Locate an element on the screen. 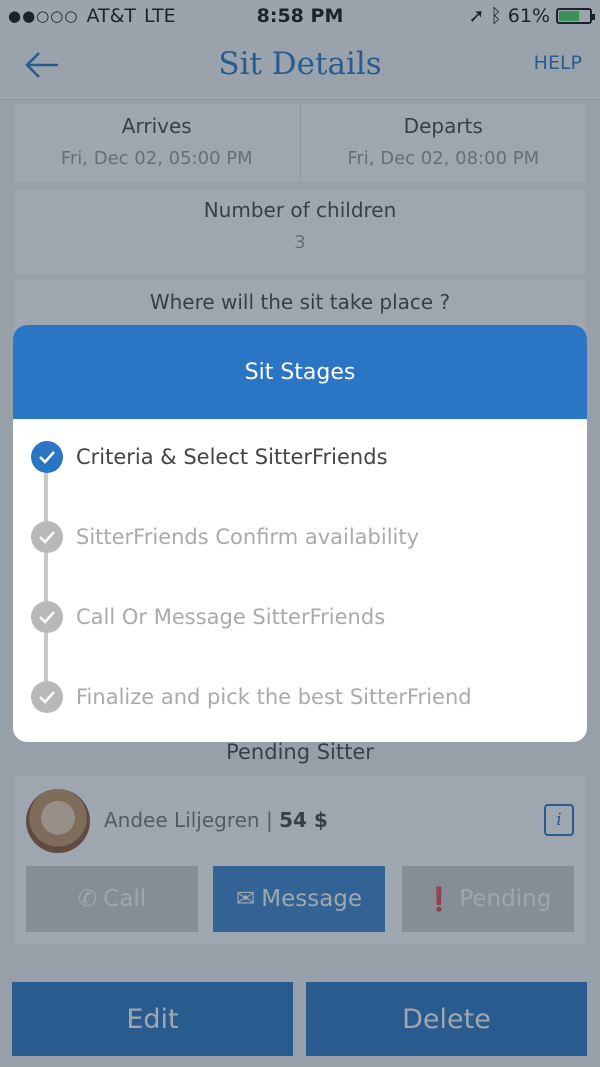 The width and height of the screenshot is (600, 1067). stage-item: Finalize and pick the best SitterFriend is located at coordinates (251, 697).